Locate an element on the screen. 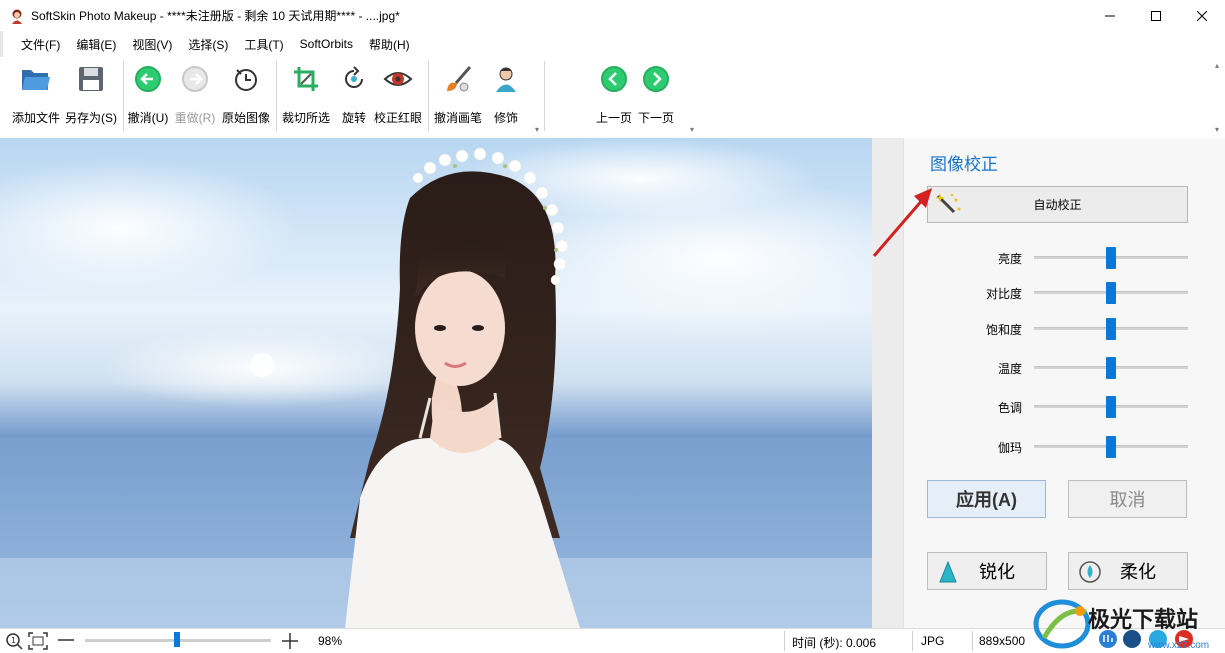  next-page-label: 下一页 is located at coordinates (655, 118).